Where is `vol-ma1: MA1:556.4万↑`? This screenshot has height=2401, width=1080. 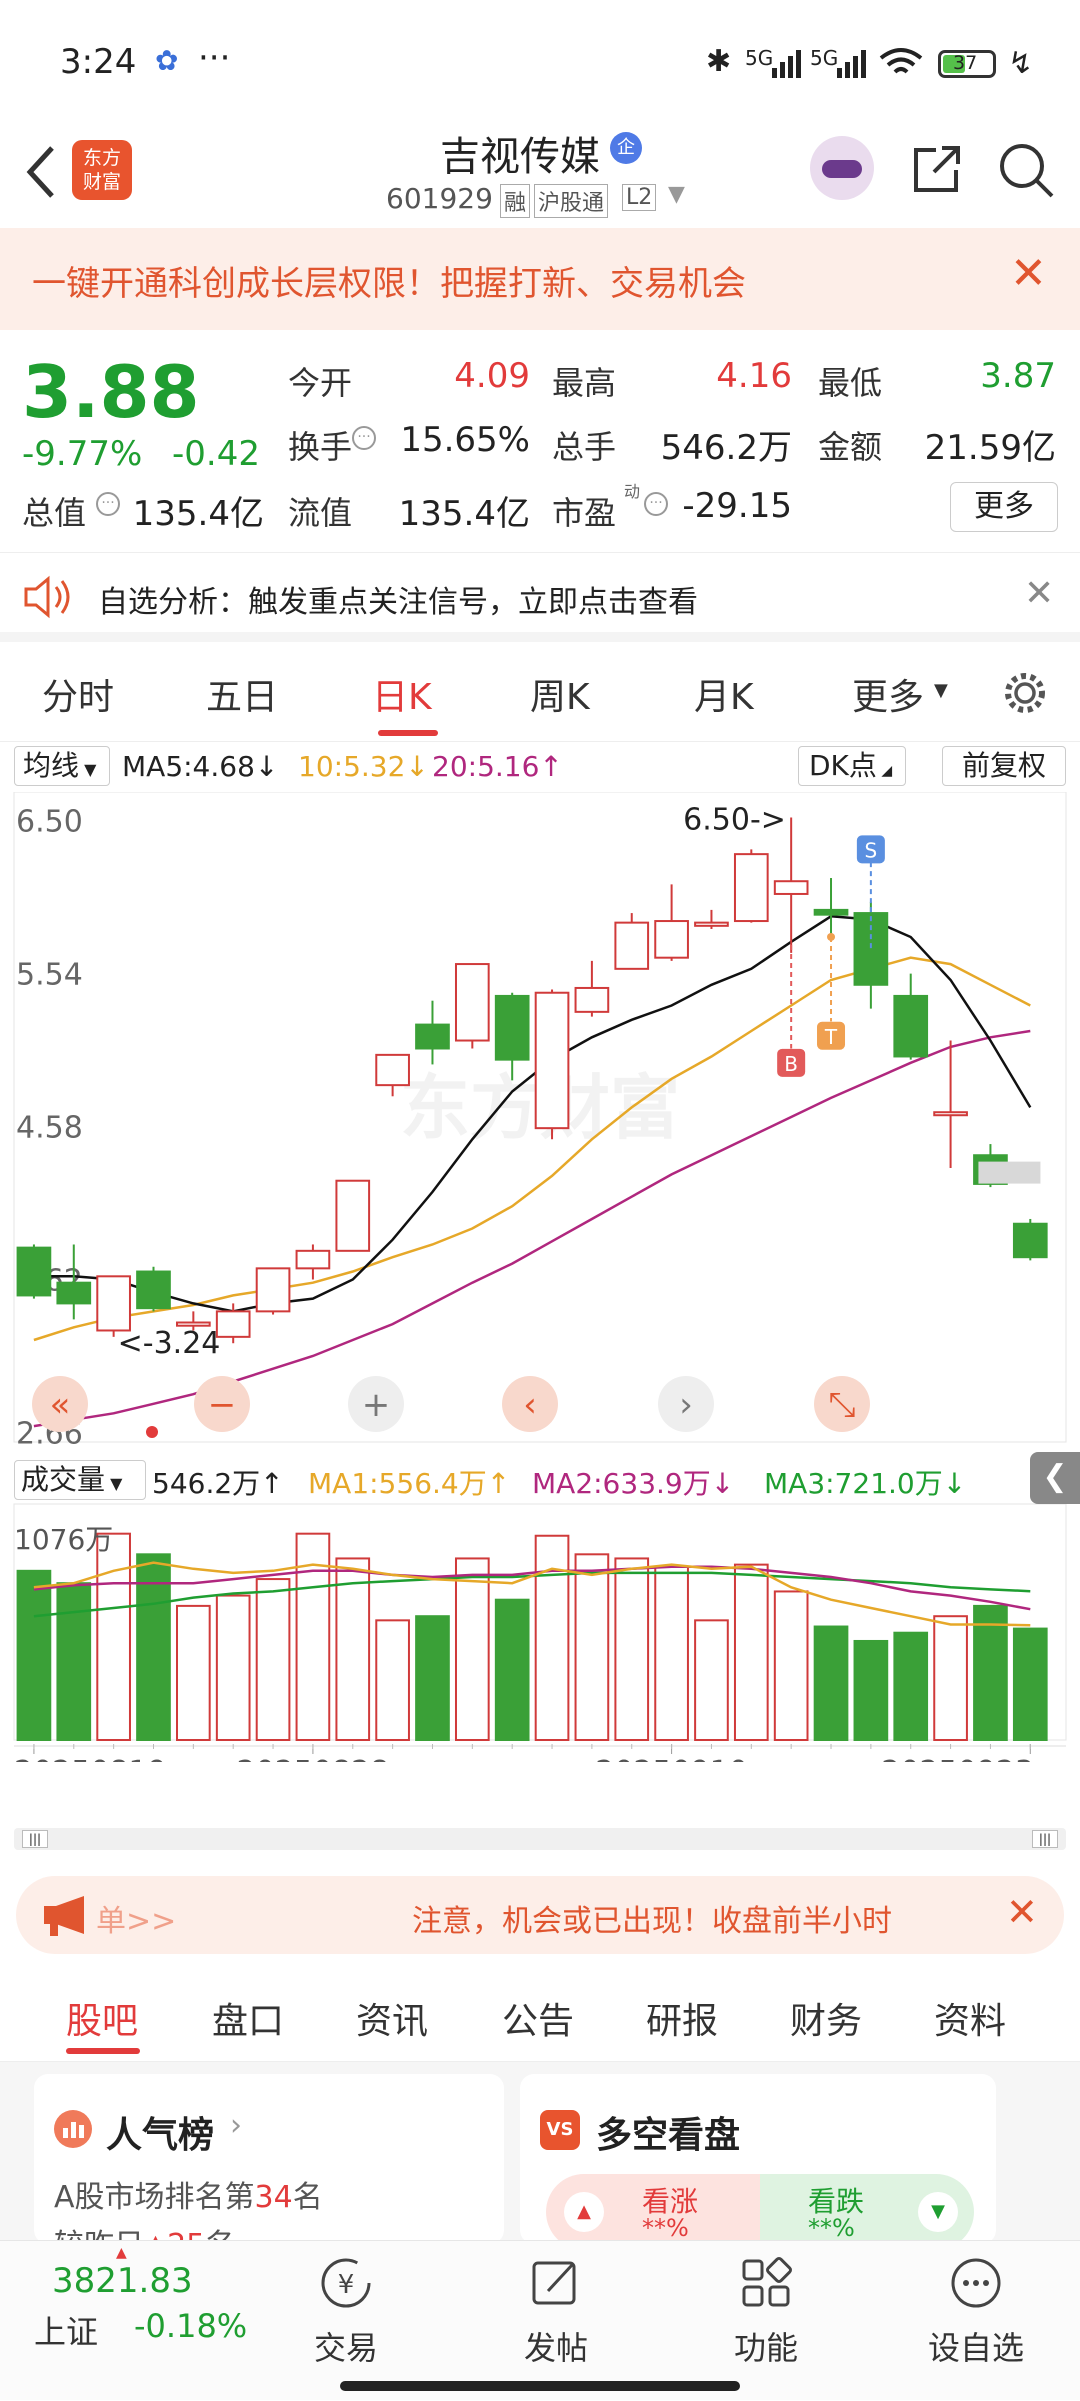
vol-ma1: MA1:556.4万↑ is located at coordinates (409, 1483).